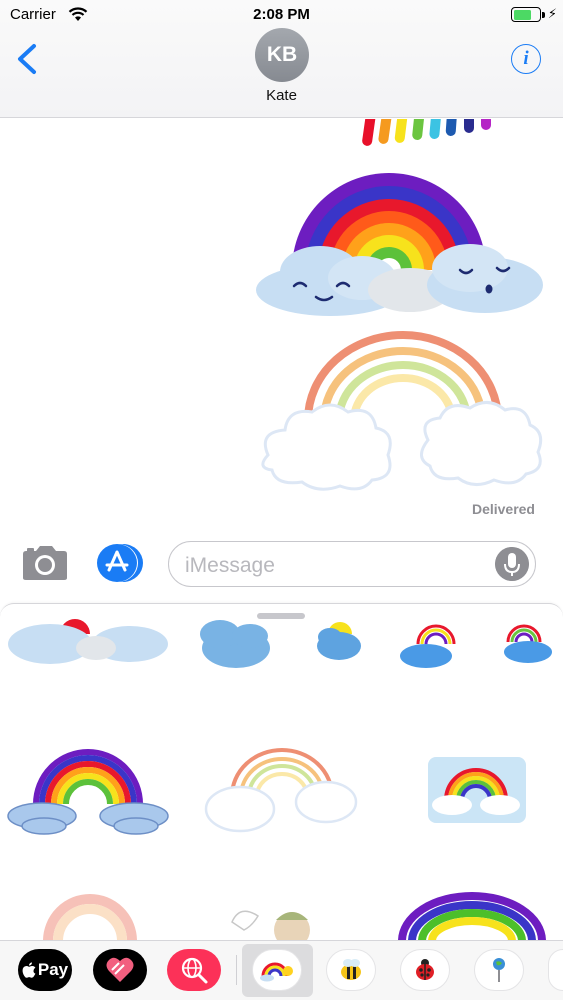  Describe the element at coordinates (88, 792) in the screenshot. I see `sticker-rainbow-blue-clouds` at that location.